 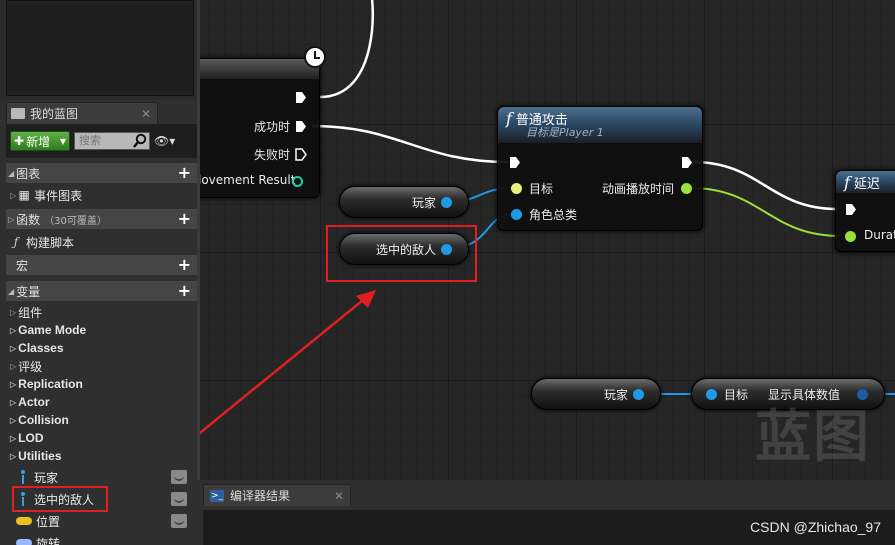 I want to click on duration-pin-icon, so click(x=850, y=236).